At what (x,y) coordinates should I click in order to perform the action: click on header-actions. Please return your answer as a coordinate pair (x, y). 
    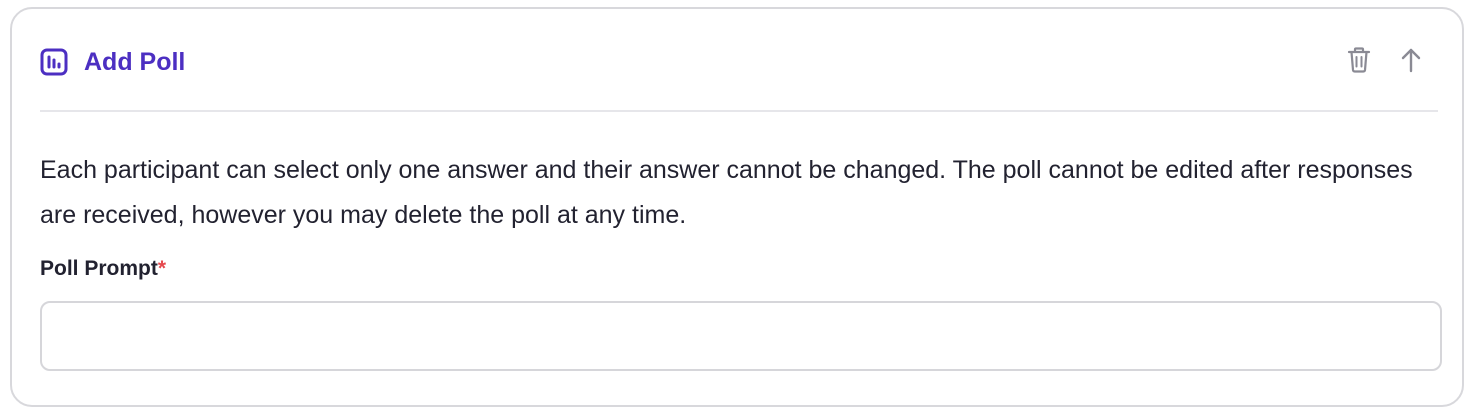
    Looking at the image, I should click on (1385, 60).